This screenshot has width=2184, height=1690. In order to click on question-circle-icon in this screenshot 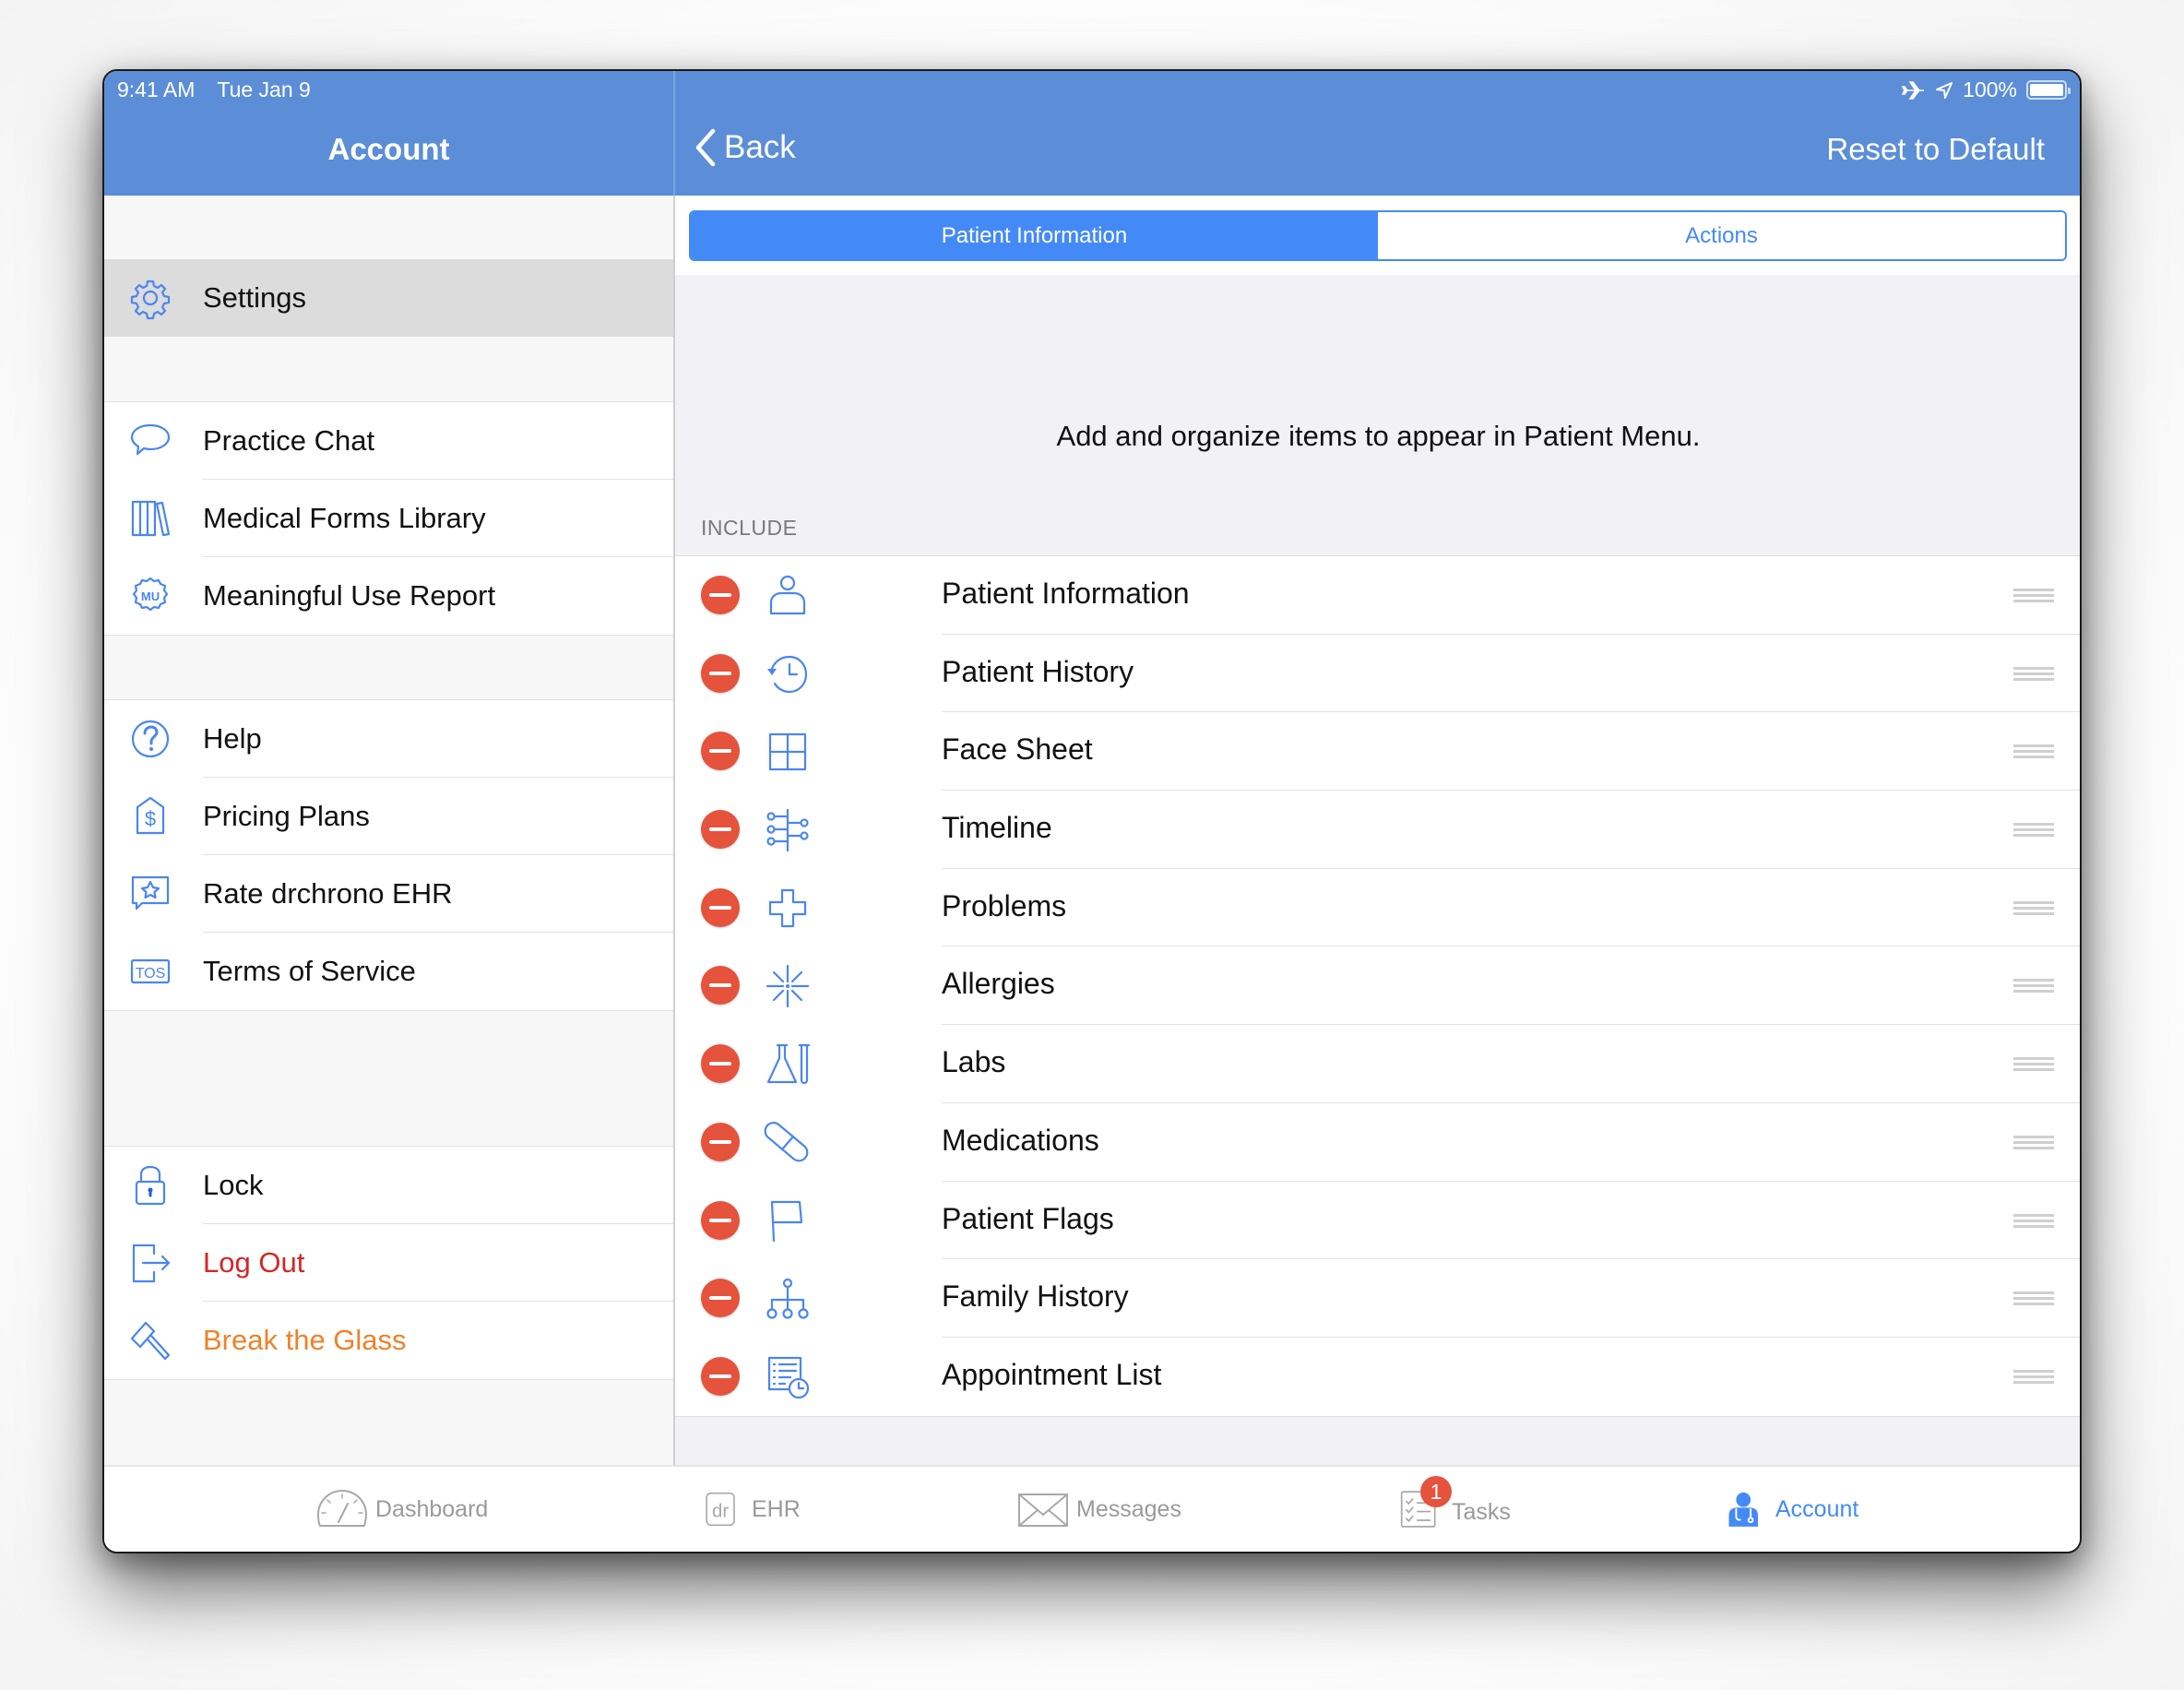, I will do `click(150, 739)`.